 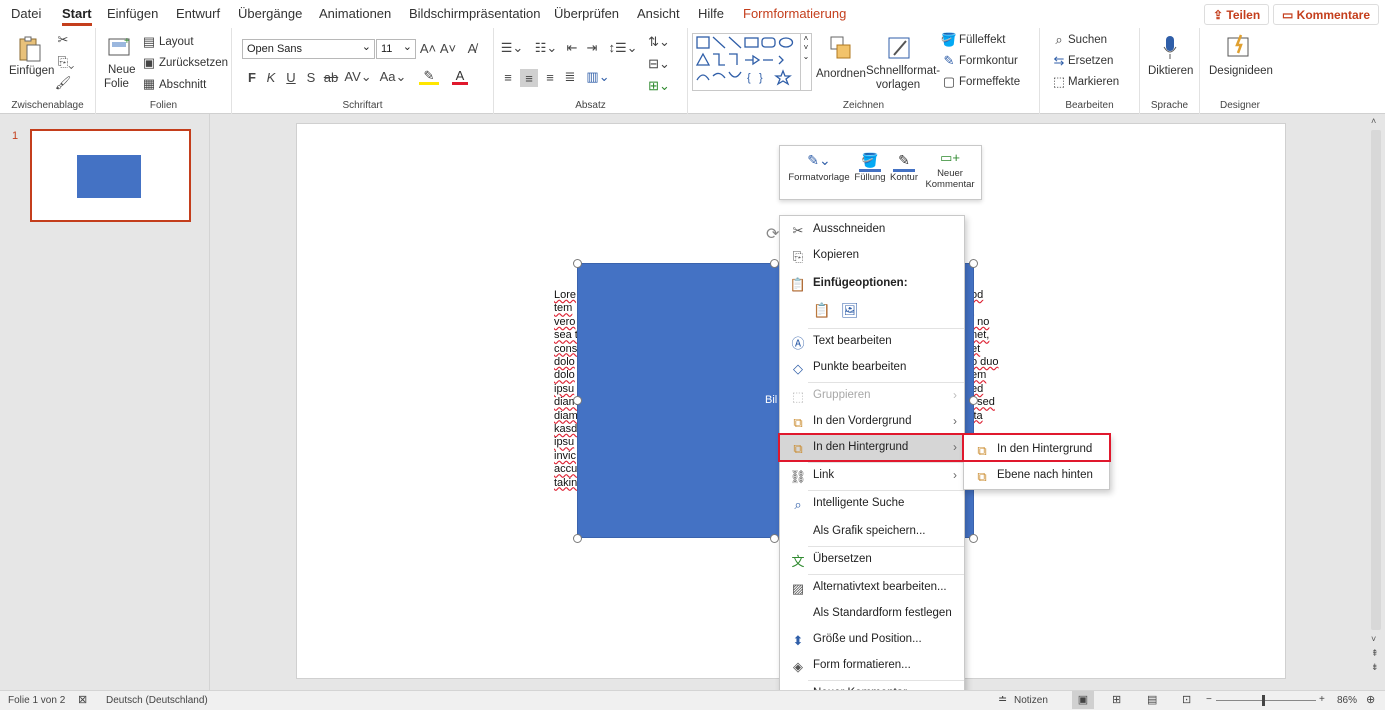 I want to click on layout-button: Layout, so click(x=176, y=42).